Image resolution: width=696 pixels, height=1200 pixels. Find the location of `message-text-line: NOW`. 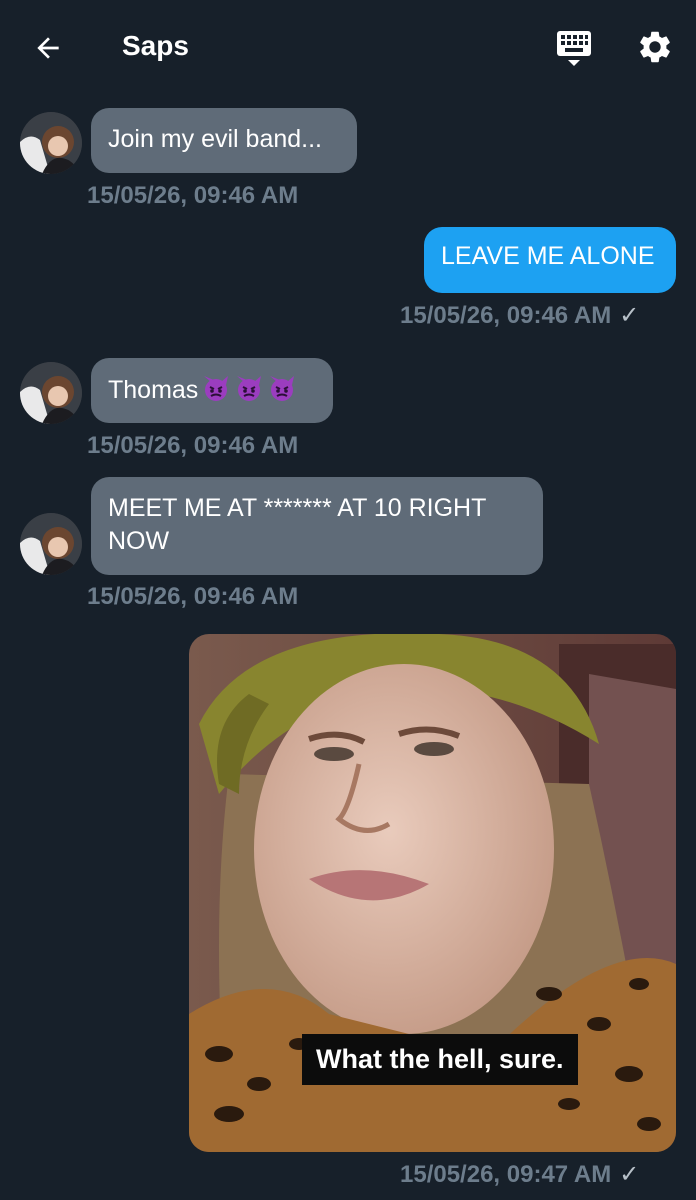

message-text-line: NOW is located at coordinates (139, 541).